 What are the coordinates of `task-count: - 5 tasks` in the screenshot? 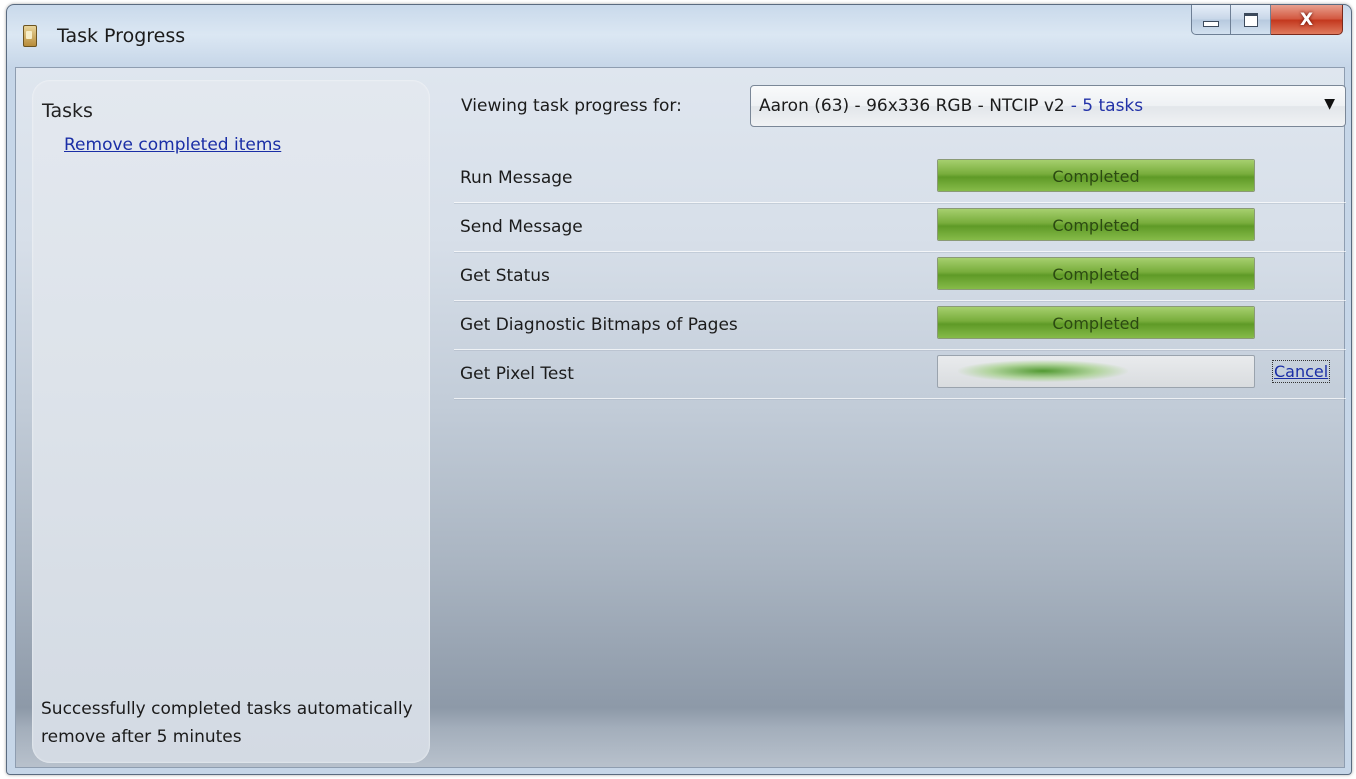 It's located at (1107, 106).